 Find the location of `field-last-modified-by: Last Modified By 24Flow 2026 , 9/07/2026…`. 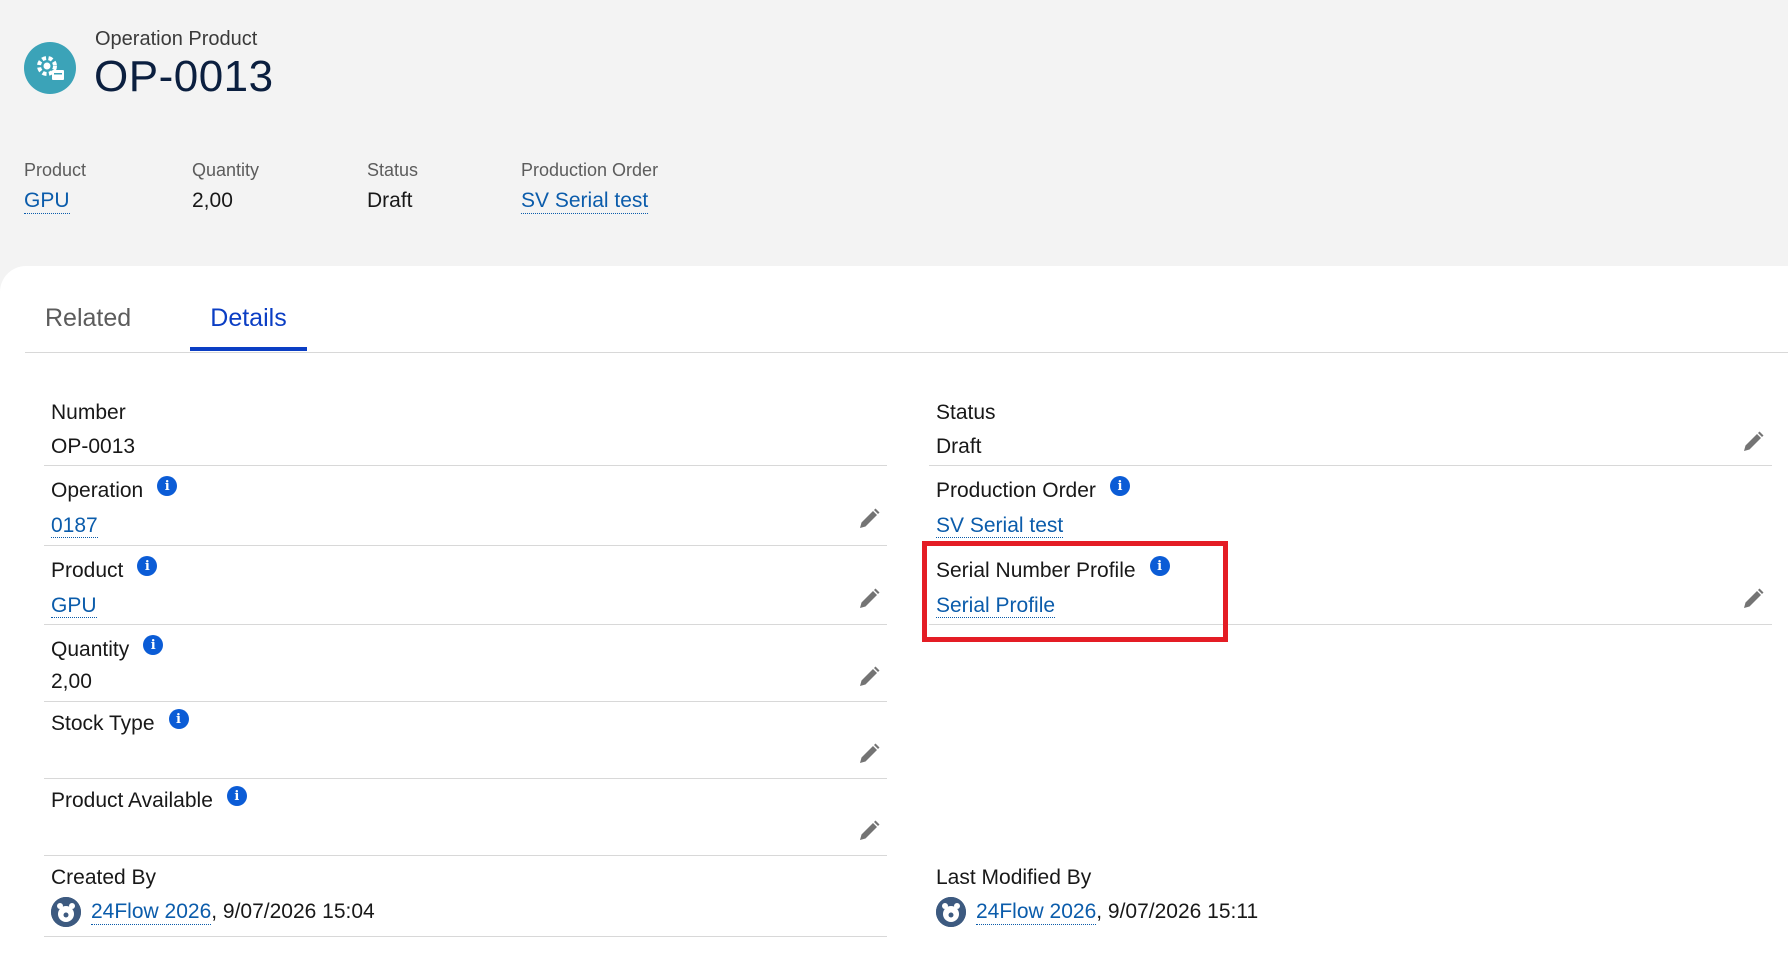

field-last-modified-by: Last Modified By 24Flow 2026 , 9/07/2026… is located at coordinates (1350, 896).